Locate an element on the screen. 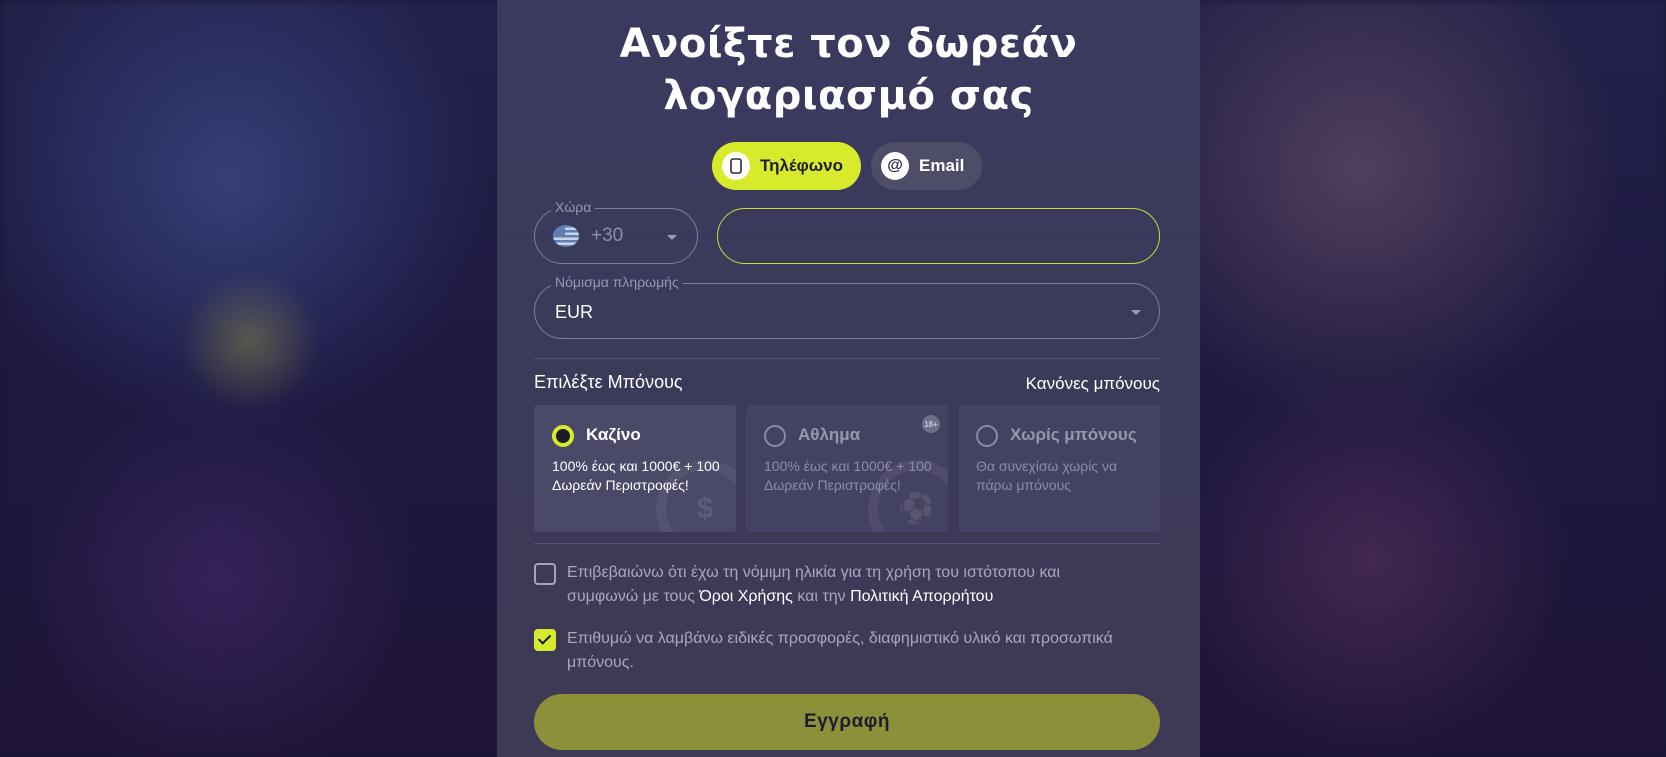 This screenshot has width=1666, height=757. bonus-rules-link: Κανόνες μπόνους is located at coordinates (1093, 384).